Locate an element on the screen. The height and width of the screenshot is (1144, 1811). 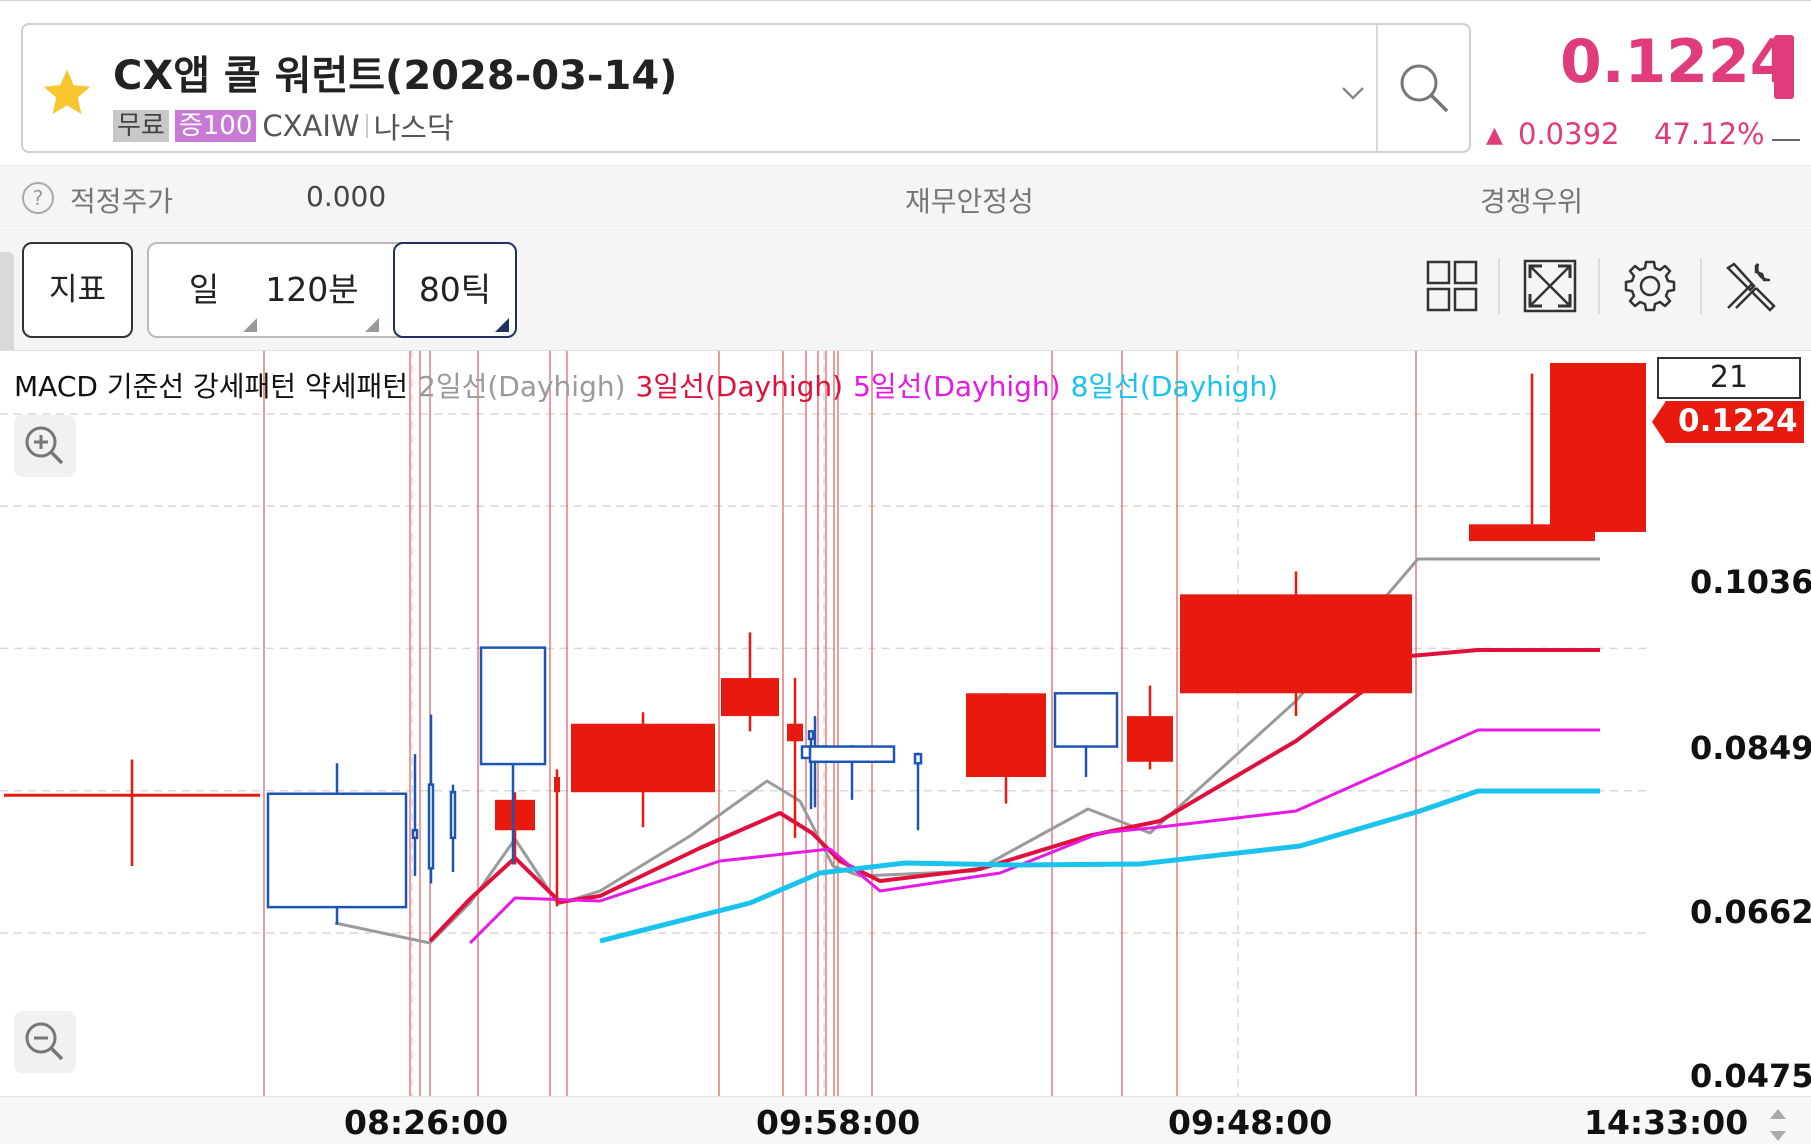
y-axis-tick: 0.0662 is located at coordinates (1750, 912).